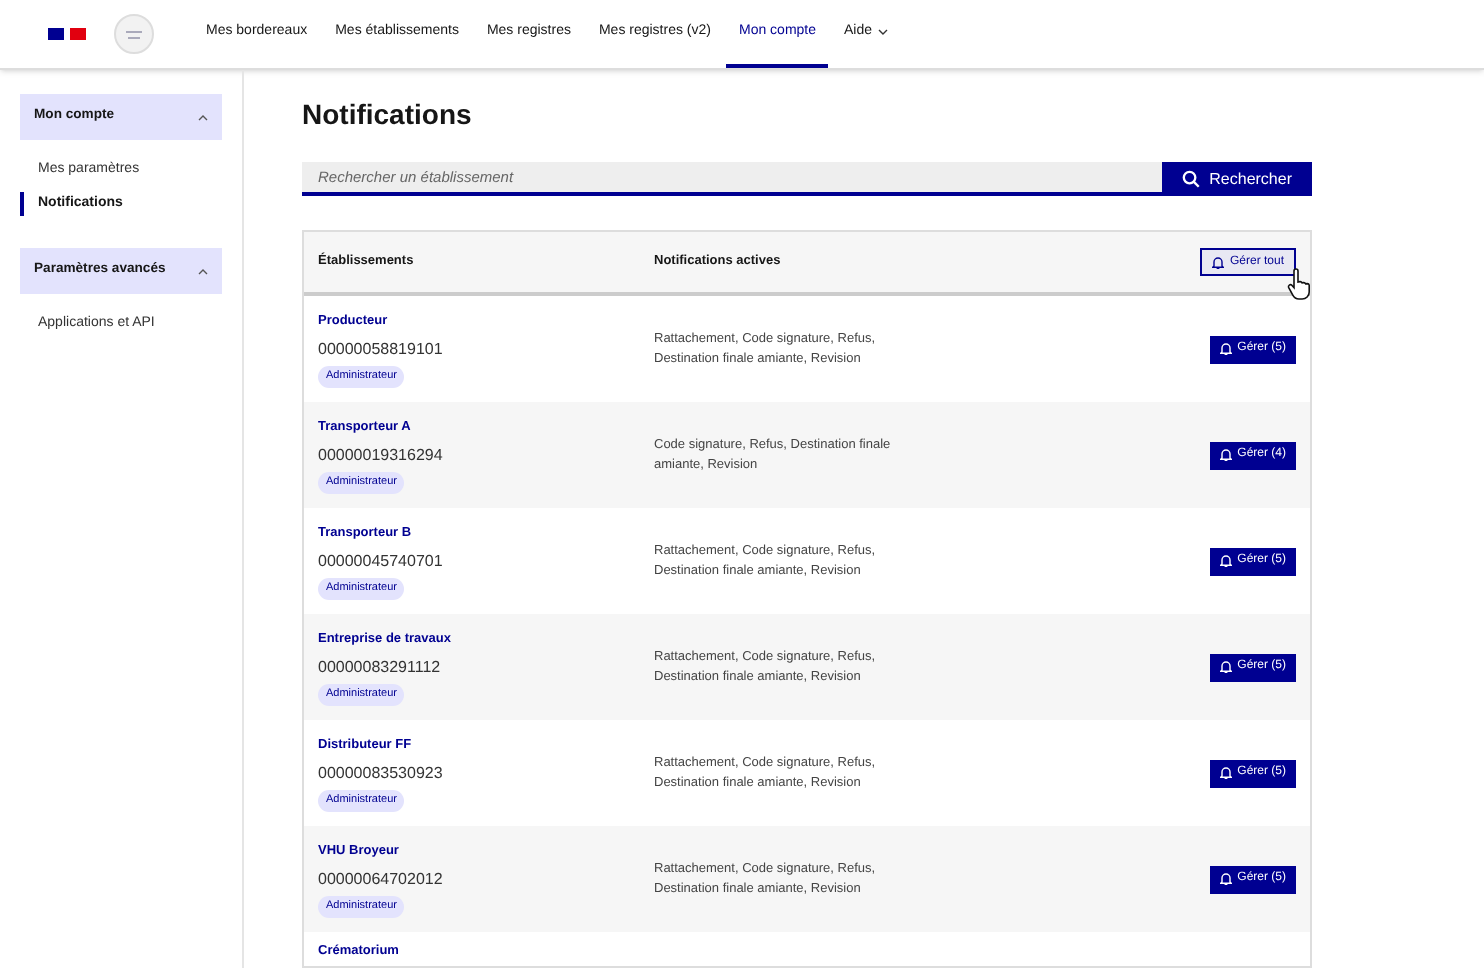 This screenshot has width=1484, height=968. What do you see at coordinates (380, 880) in the screenshot?
I see `siret-number: 00000064702012` at bounding box center [380, 880].